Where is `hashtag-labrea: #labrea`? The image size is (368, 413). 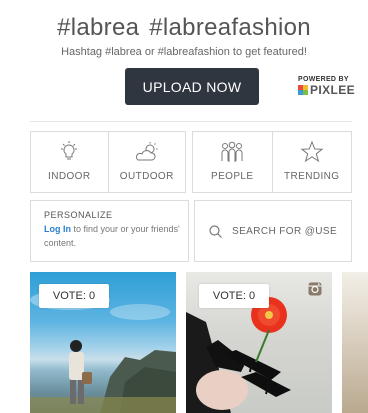
hashtag-labrea: #labrea is located at coordinates (98, 27).